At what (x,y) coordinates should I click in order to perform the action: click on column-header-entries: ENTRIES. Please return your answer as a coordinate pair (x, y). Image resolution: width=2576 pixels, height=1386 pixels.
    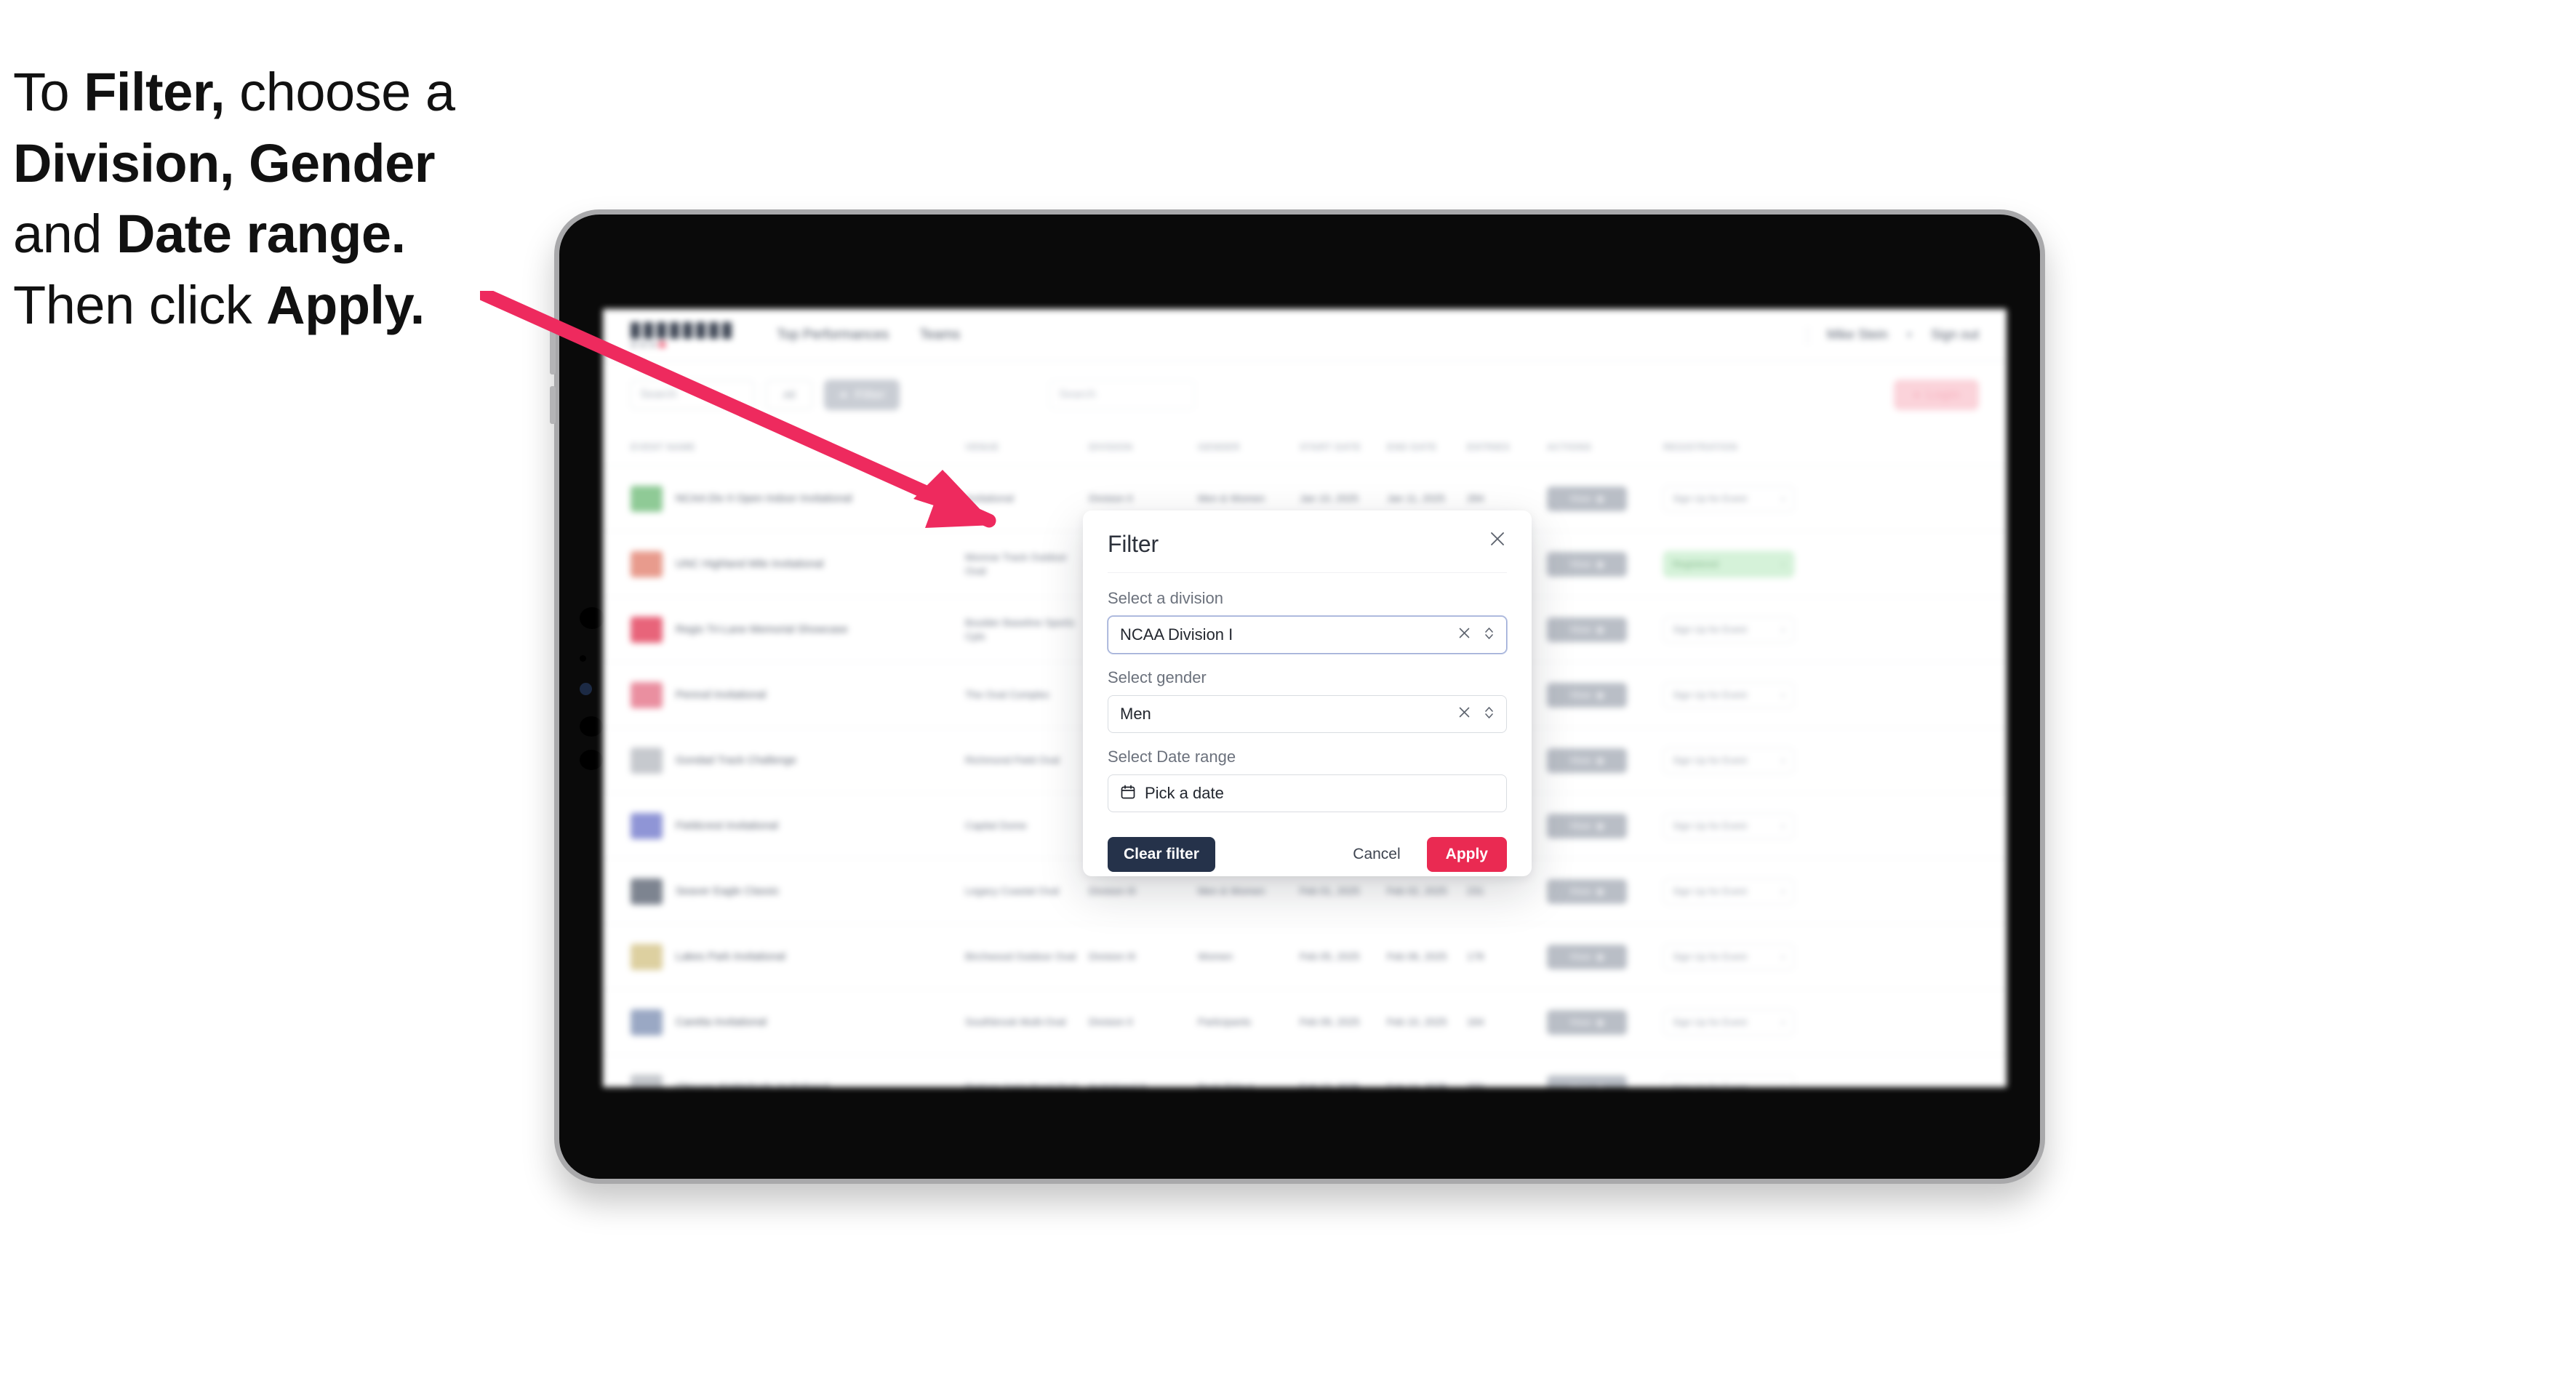
    Looking at the image, I should click on (1507, 447).